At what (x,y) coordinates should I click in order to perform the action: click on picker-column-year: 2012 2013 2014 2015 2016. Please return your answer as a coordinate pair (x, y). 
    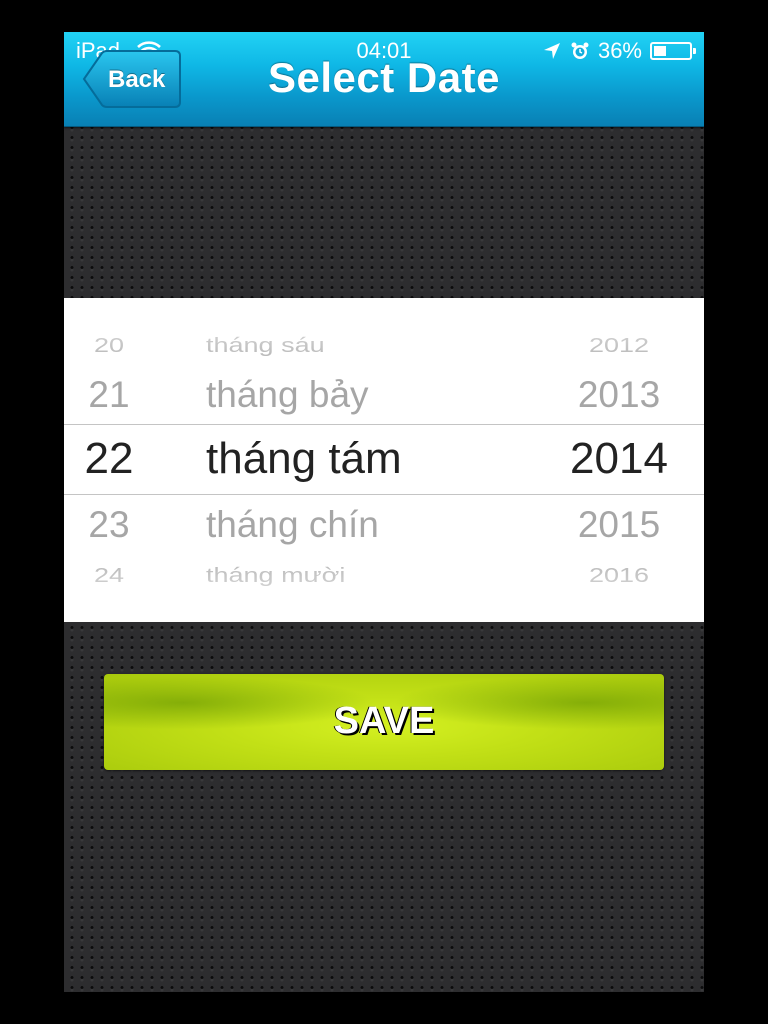
    Looking at the image, I should click on (619, 460).